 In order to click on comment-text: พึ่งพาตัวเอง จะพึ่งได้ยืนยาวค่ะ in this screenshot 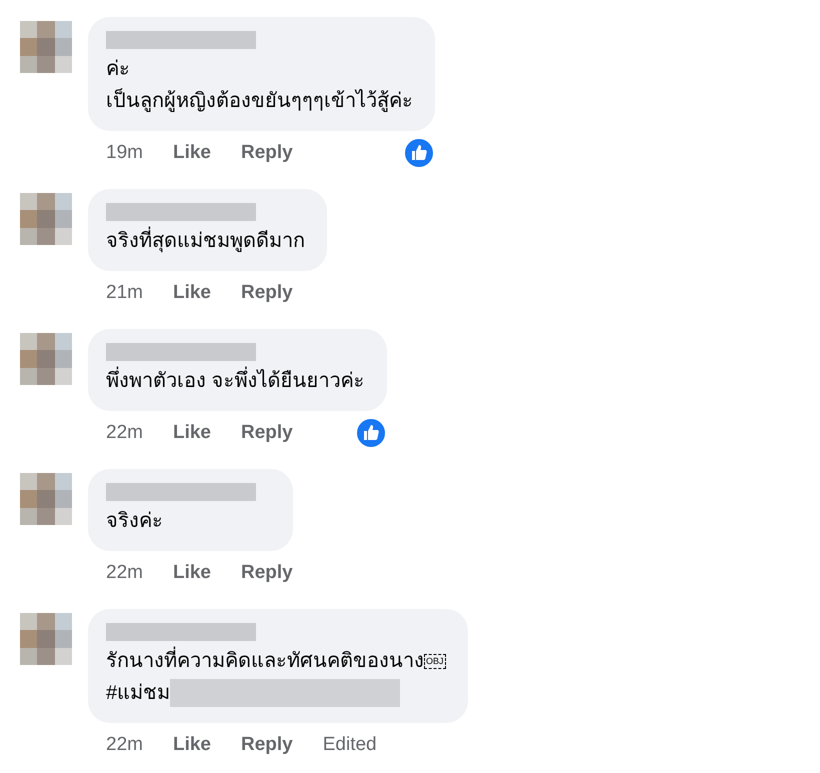, I will do `click(235, 381)`.